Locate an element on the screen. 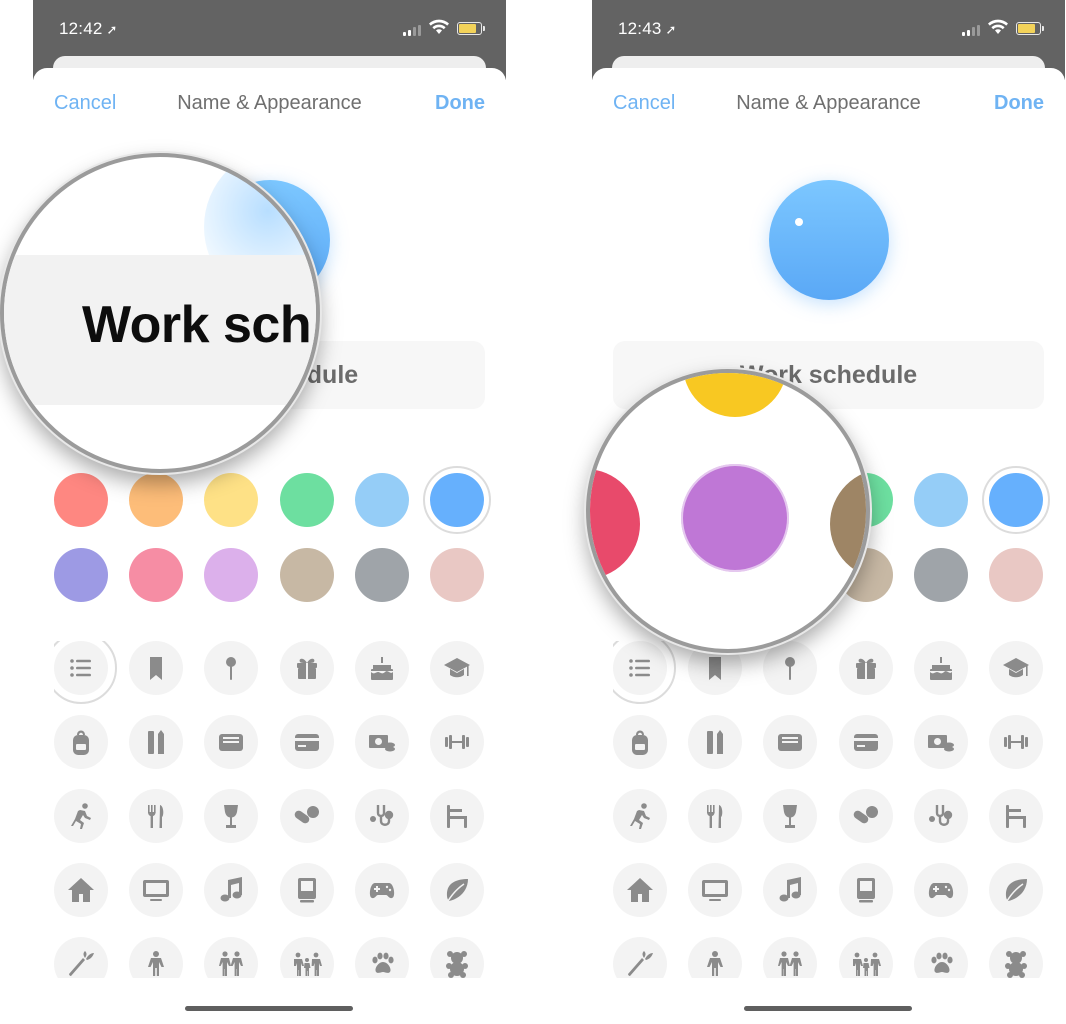  color-swatch-indigo is located at coordinates (81, 575).